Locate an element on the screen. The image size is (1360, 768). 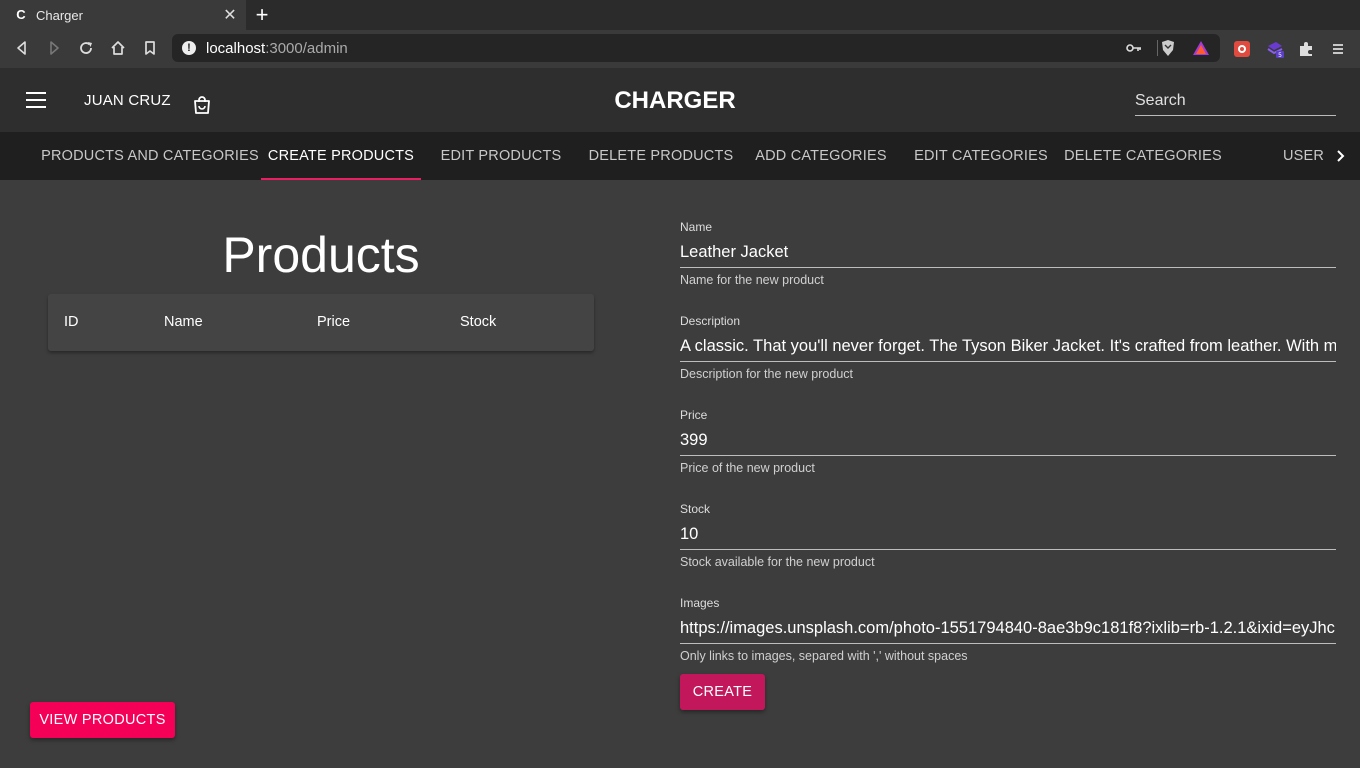
column-header-price: Price is located at coordinates (333, 322).